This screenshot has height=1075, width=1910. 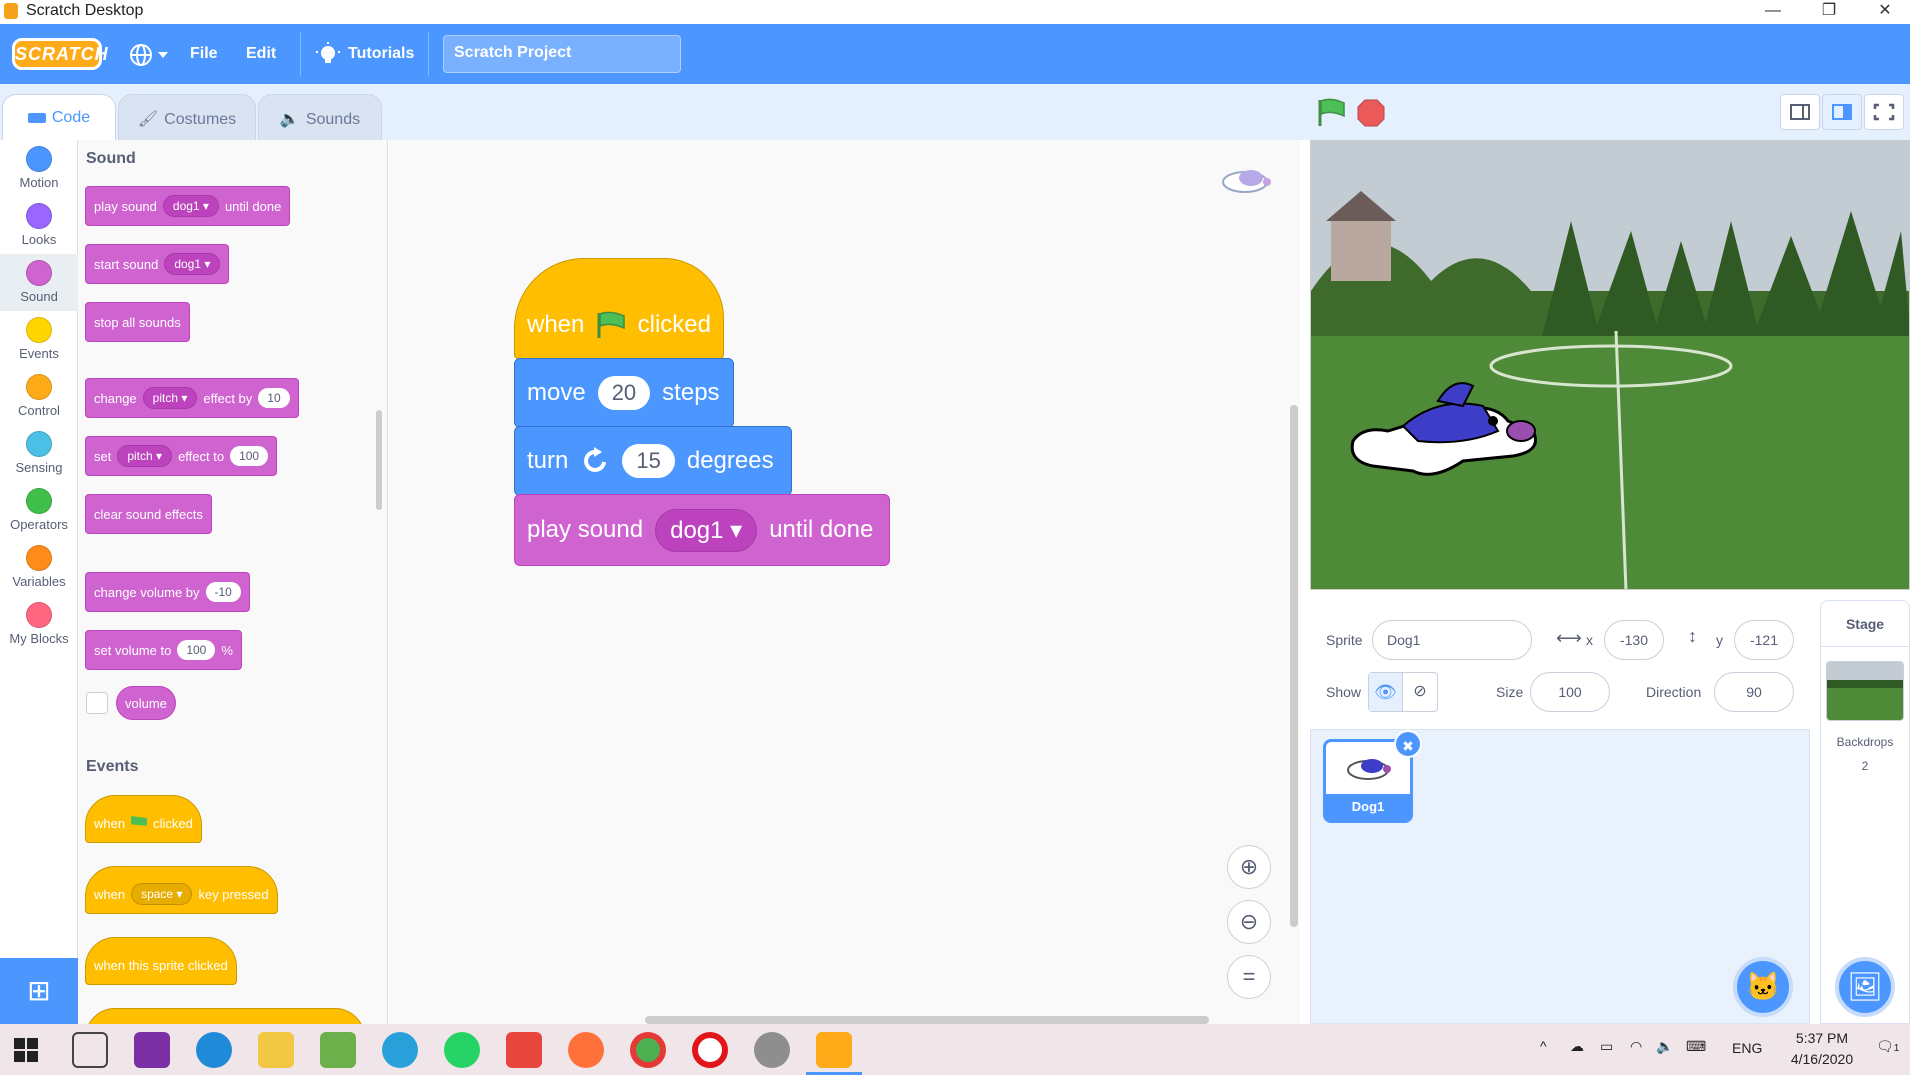 I want to click on edit-menu: Edit, so click(x=261, y=54).